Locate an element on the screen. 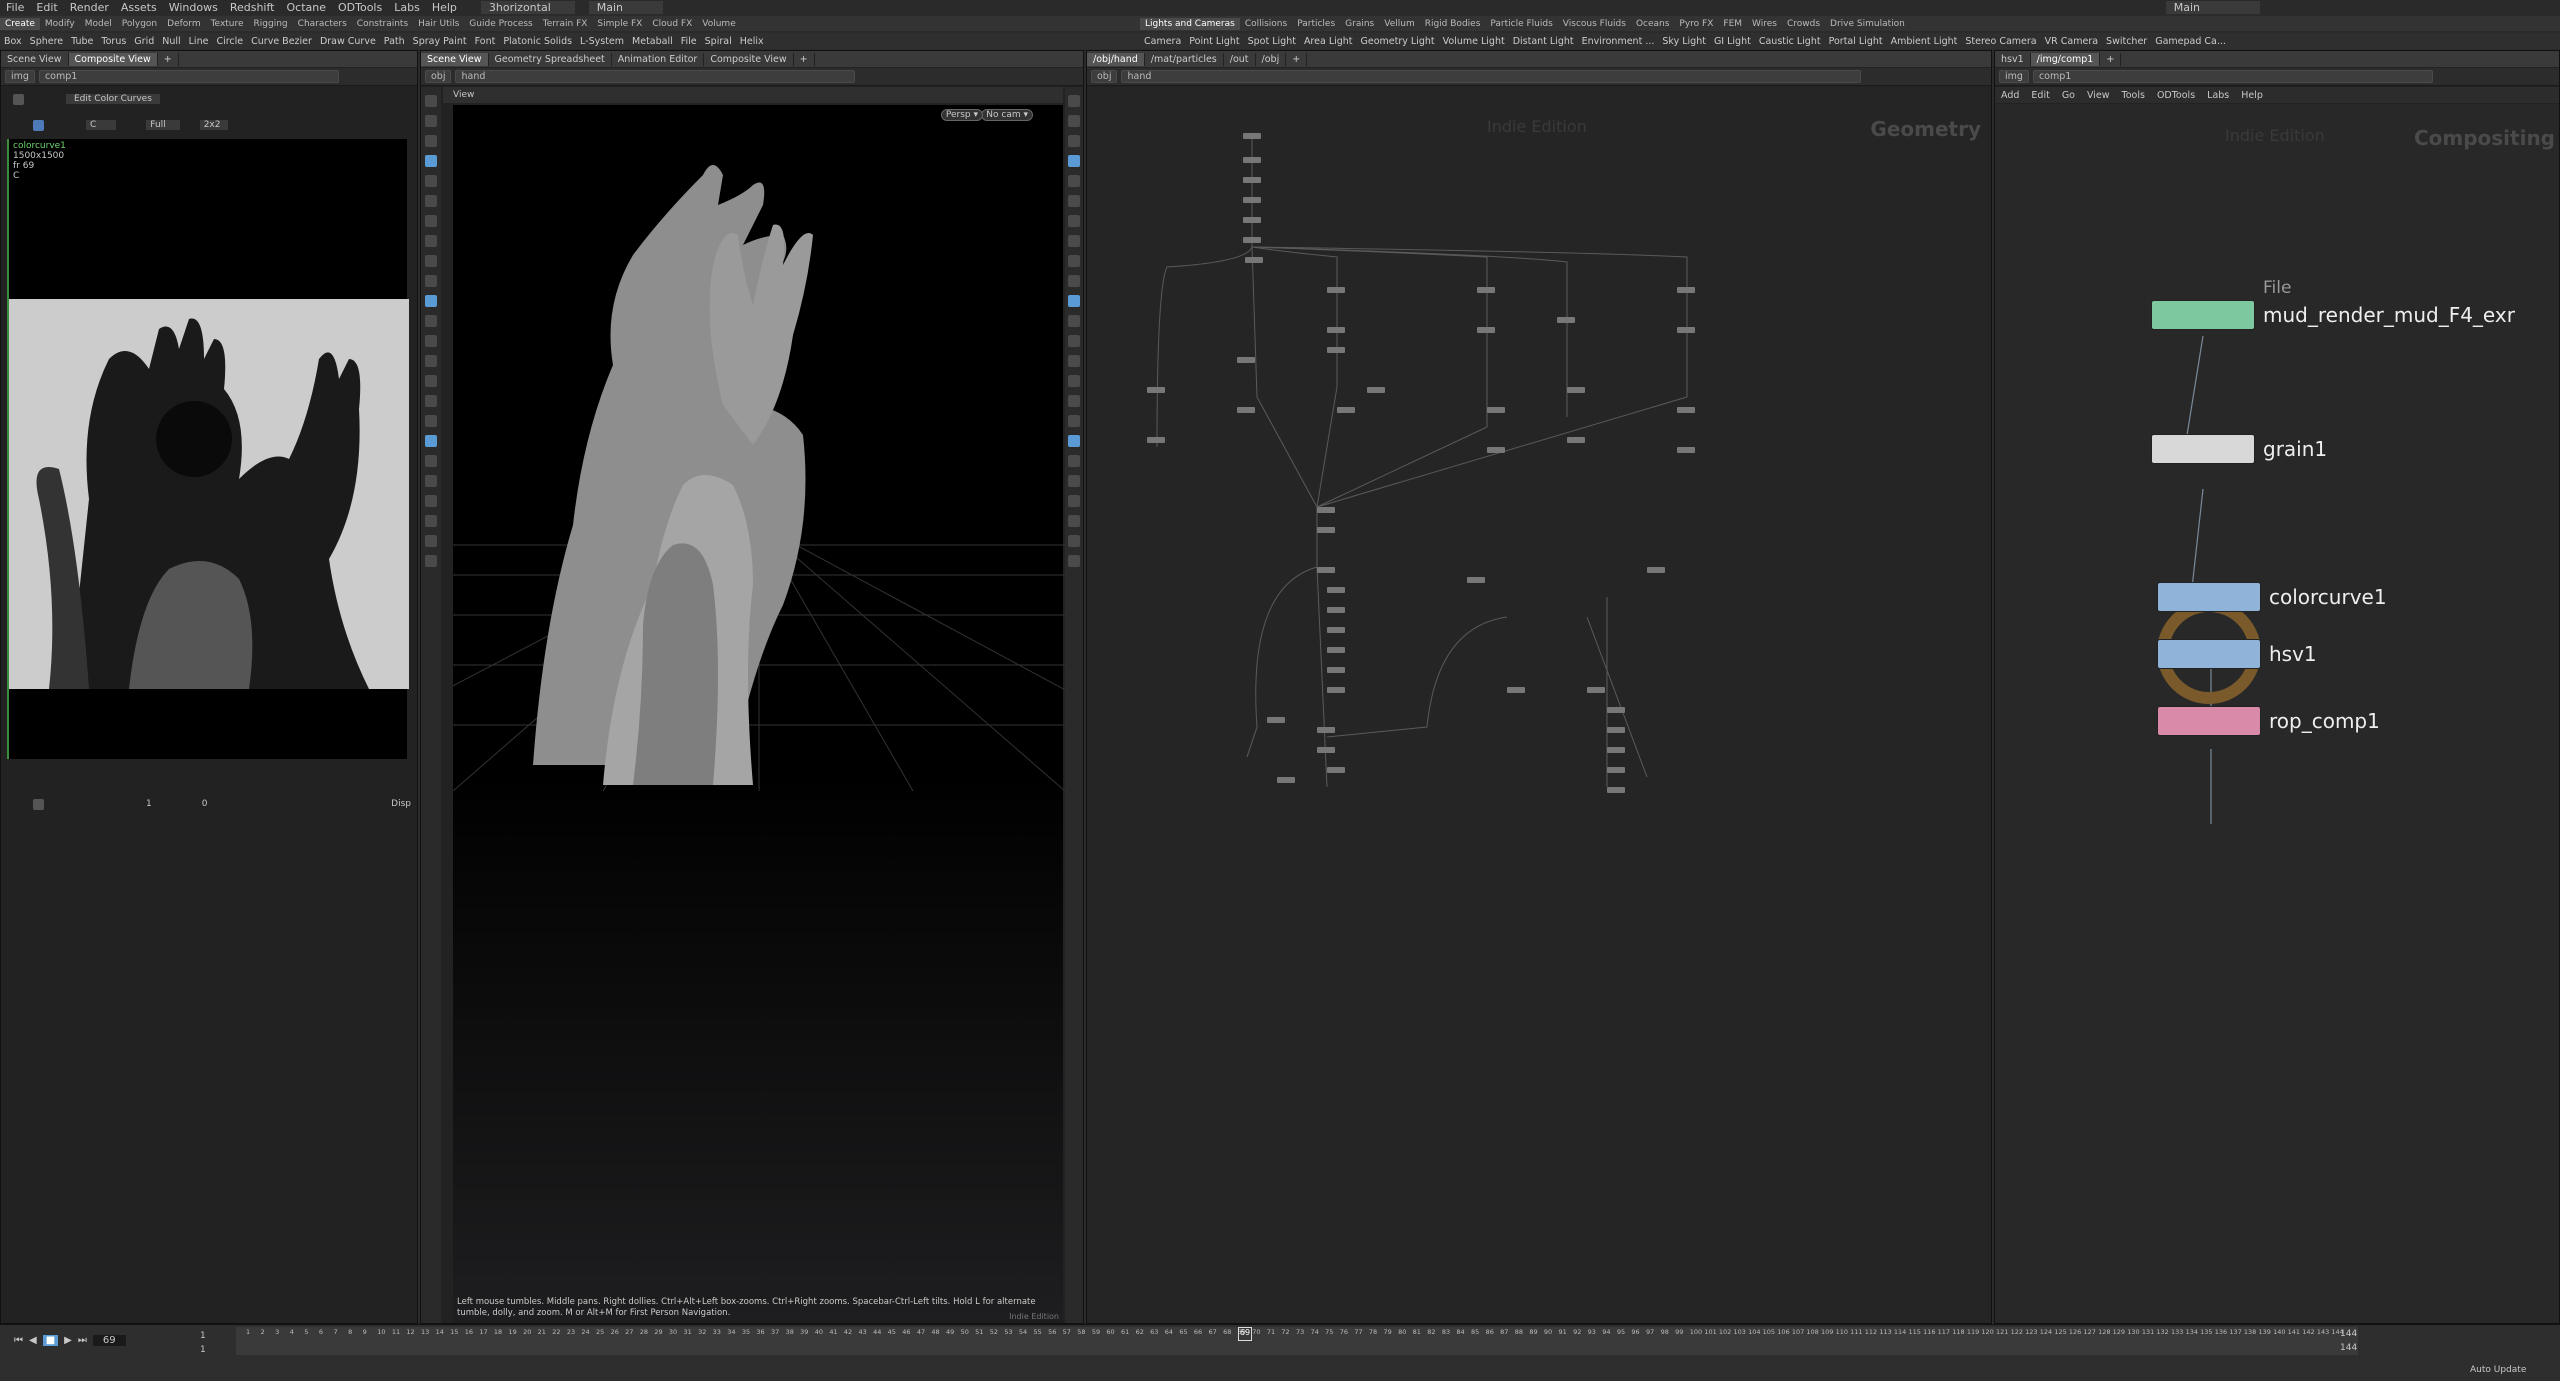 The image size is (2560, 1381). shelf-tab-model: Model is located at coordinates (98, 24).